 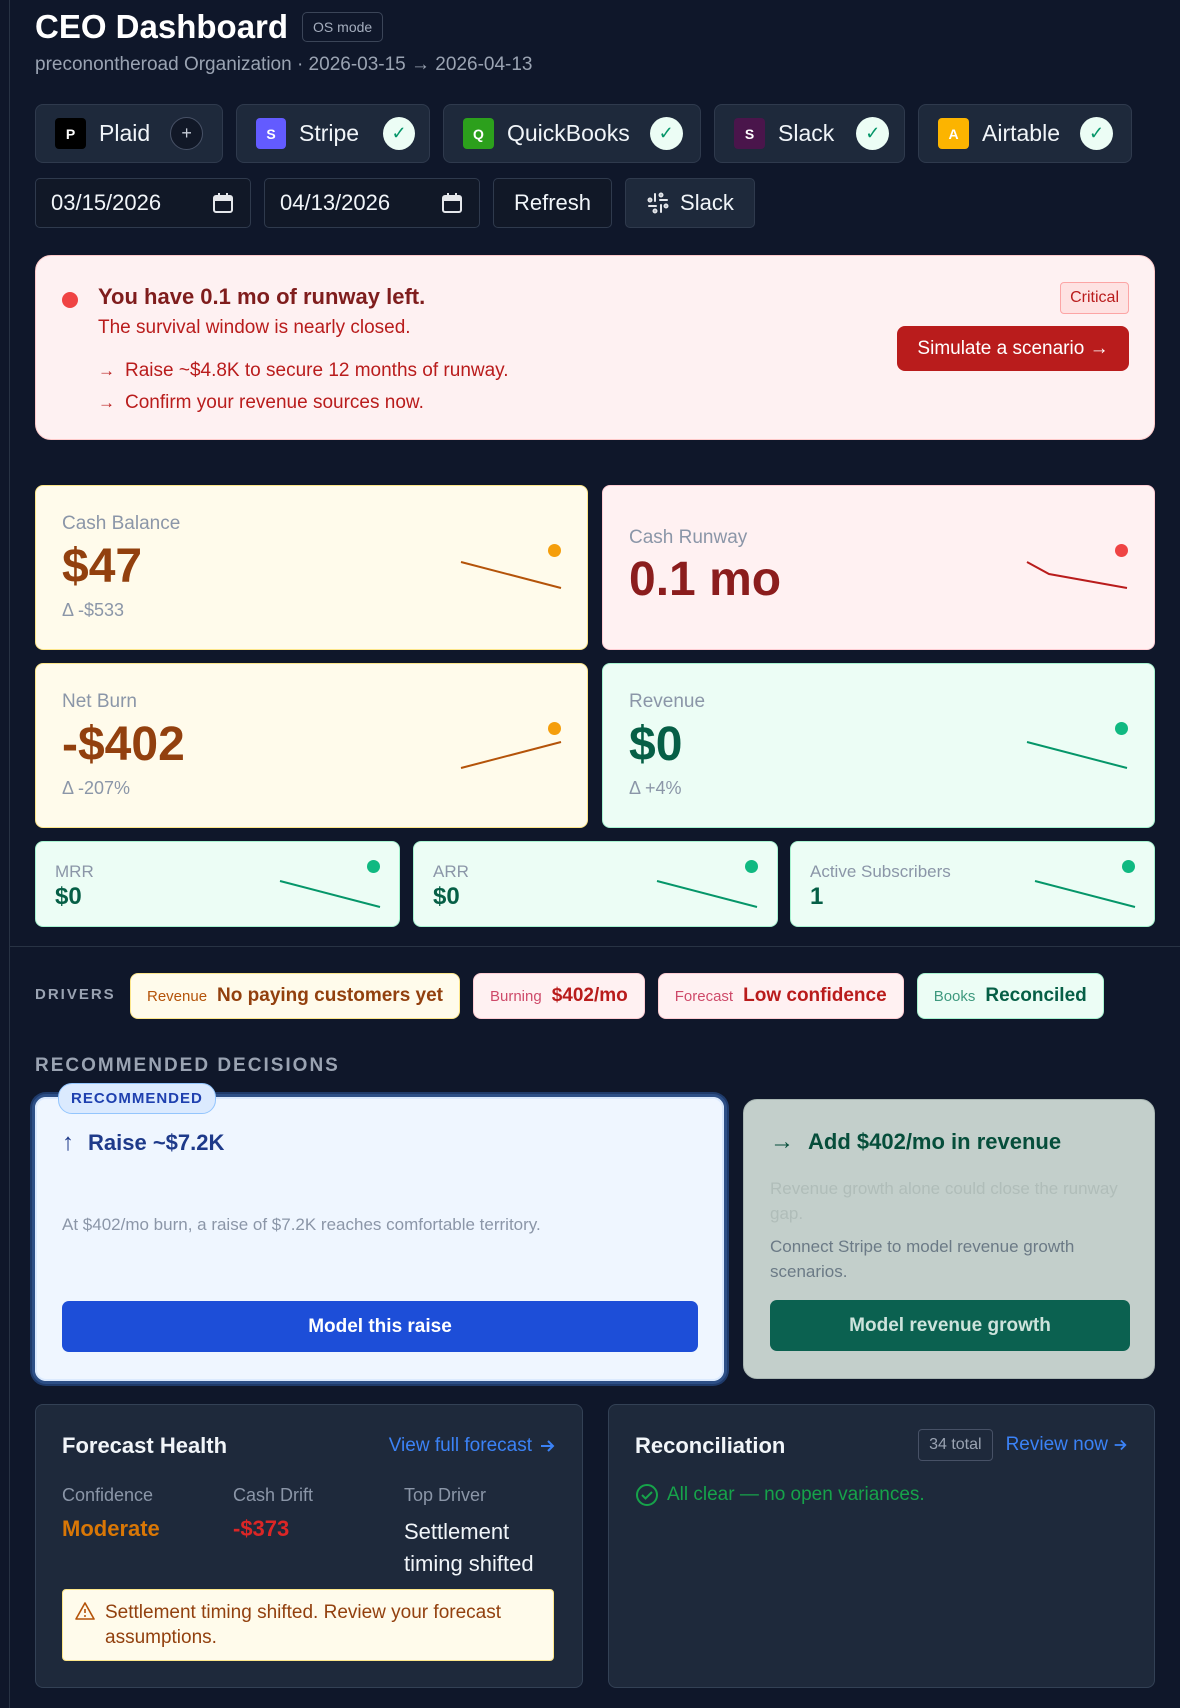 I want to click on arrow-up-icon: ↑, so click(x=68, y=1142).